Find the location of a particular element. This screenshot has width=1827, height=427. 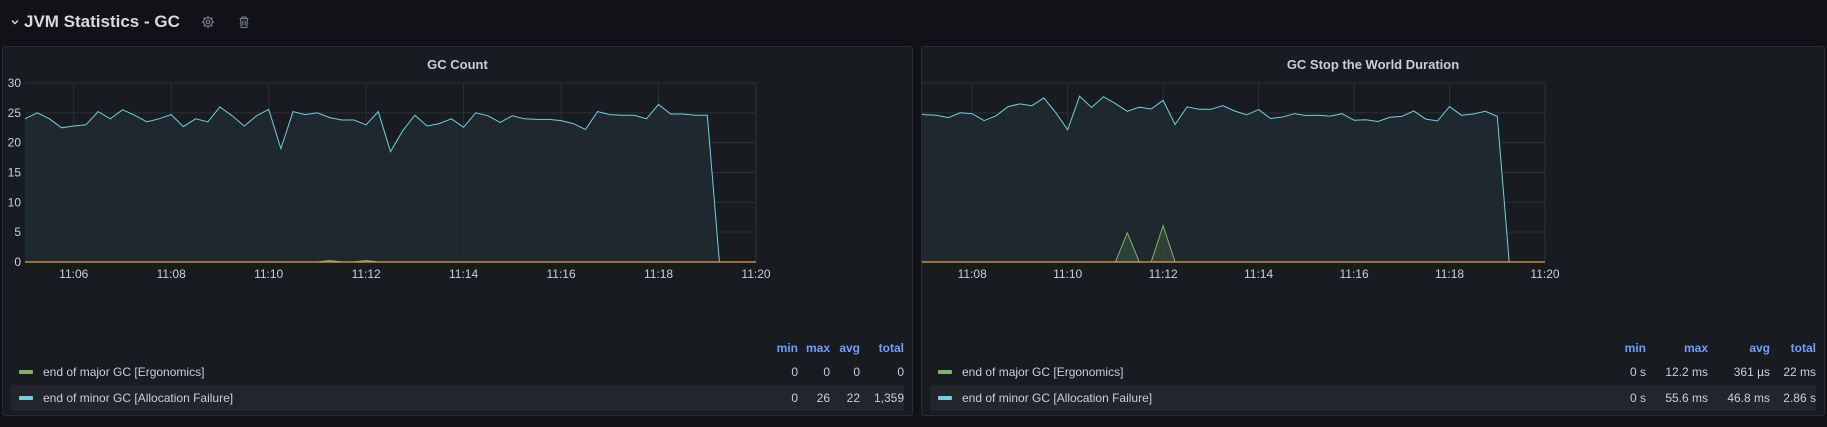

y-tick-label: 10 is located at coordinates (15, 202).